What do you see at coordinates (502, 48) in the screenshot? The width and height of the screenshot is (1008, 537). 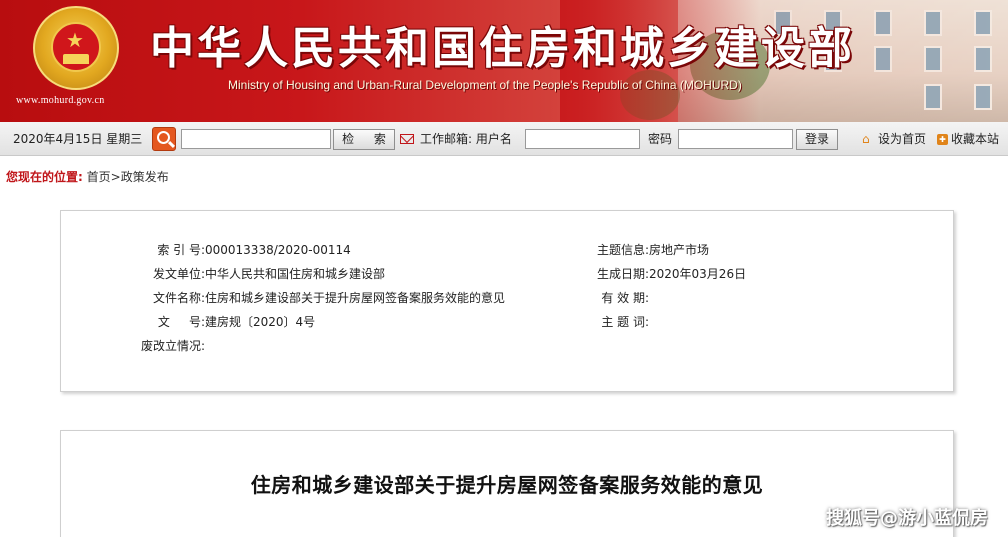 I see `site-title: 中华人民共和国住房和城乡建设部` at bounding box center [502, 48].